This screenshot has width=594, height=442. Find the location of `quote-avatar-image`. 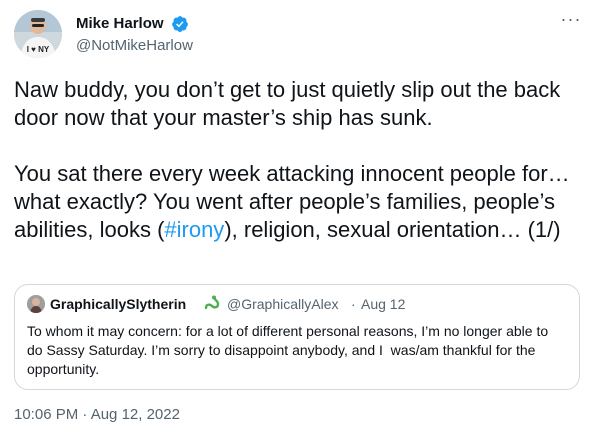

quote-avatar-image is located at coordinates (36, 304).